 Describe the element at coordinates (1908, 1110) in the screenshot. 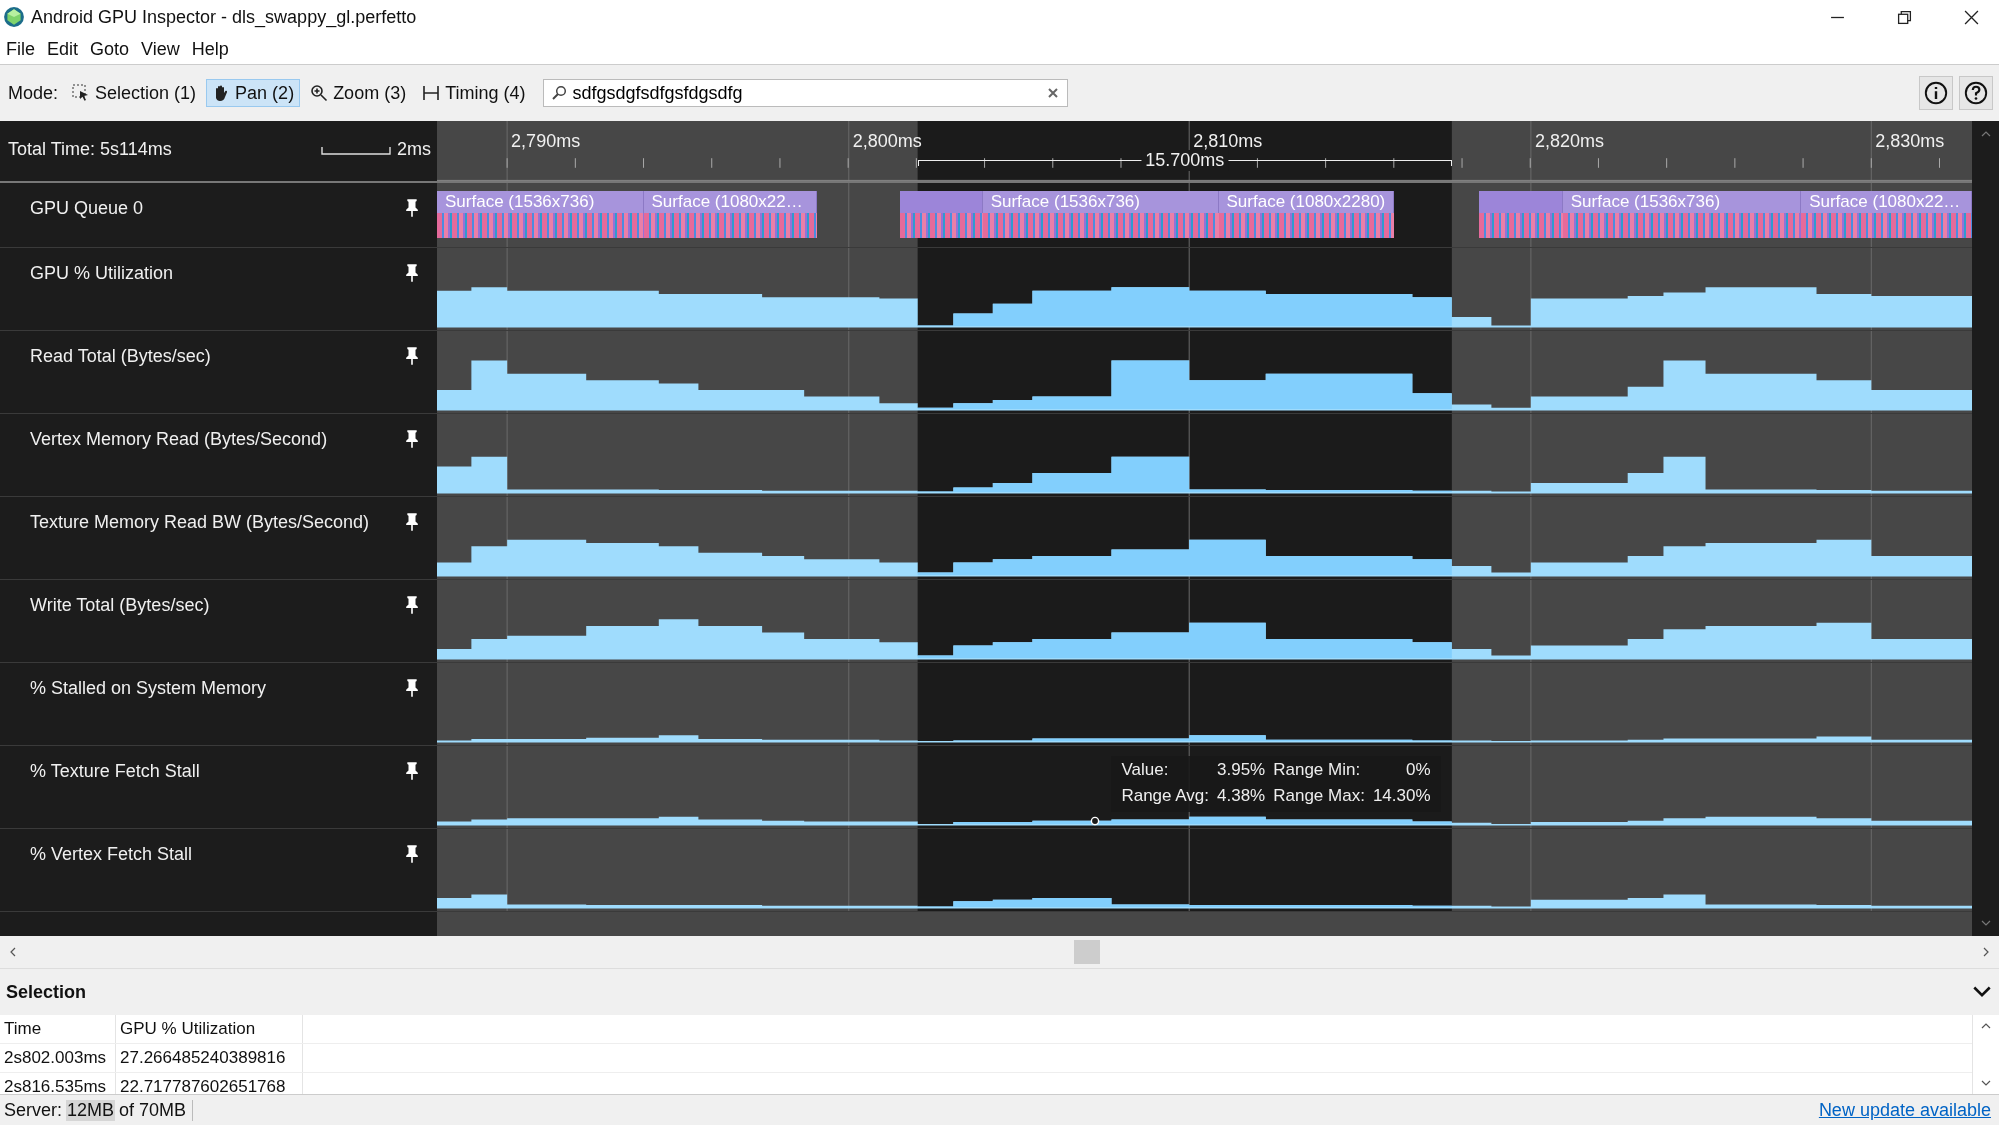

I see `update-link: New update available` at that location.